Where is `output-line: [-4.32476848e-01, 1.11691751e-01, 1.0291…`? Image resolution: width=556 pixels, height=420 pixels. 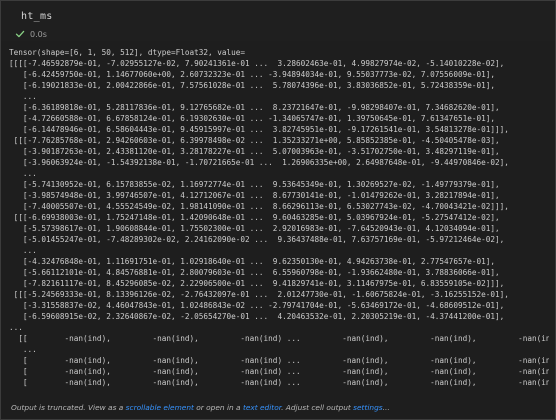 output-line: [-4.32476848e-01, 1.11691751e-01, 1.0291… is located at coordinates (252, 261).